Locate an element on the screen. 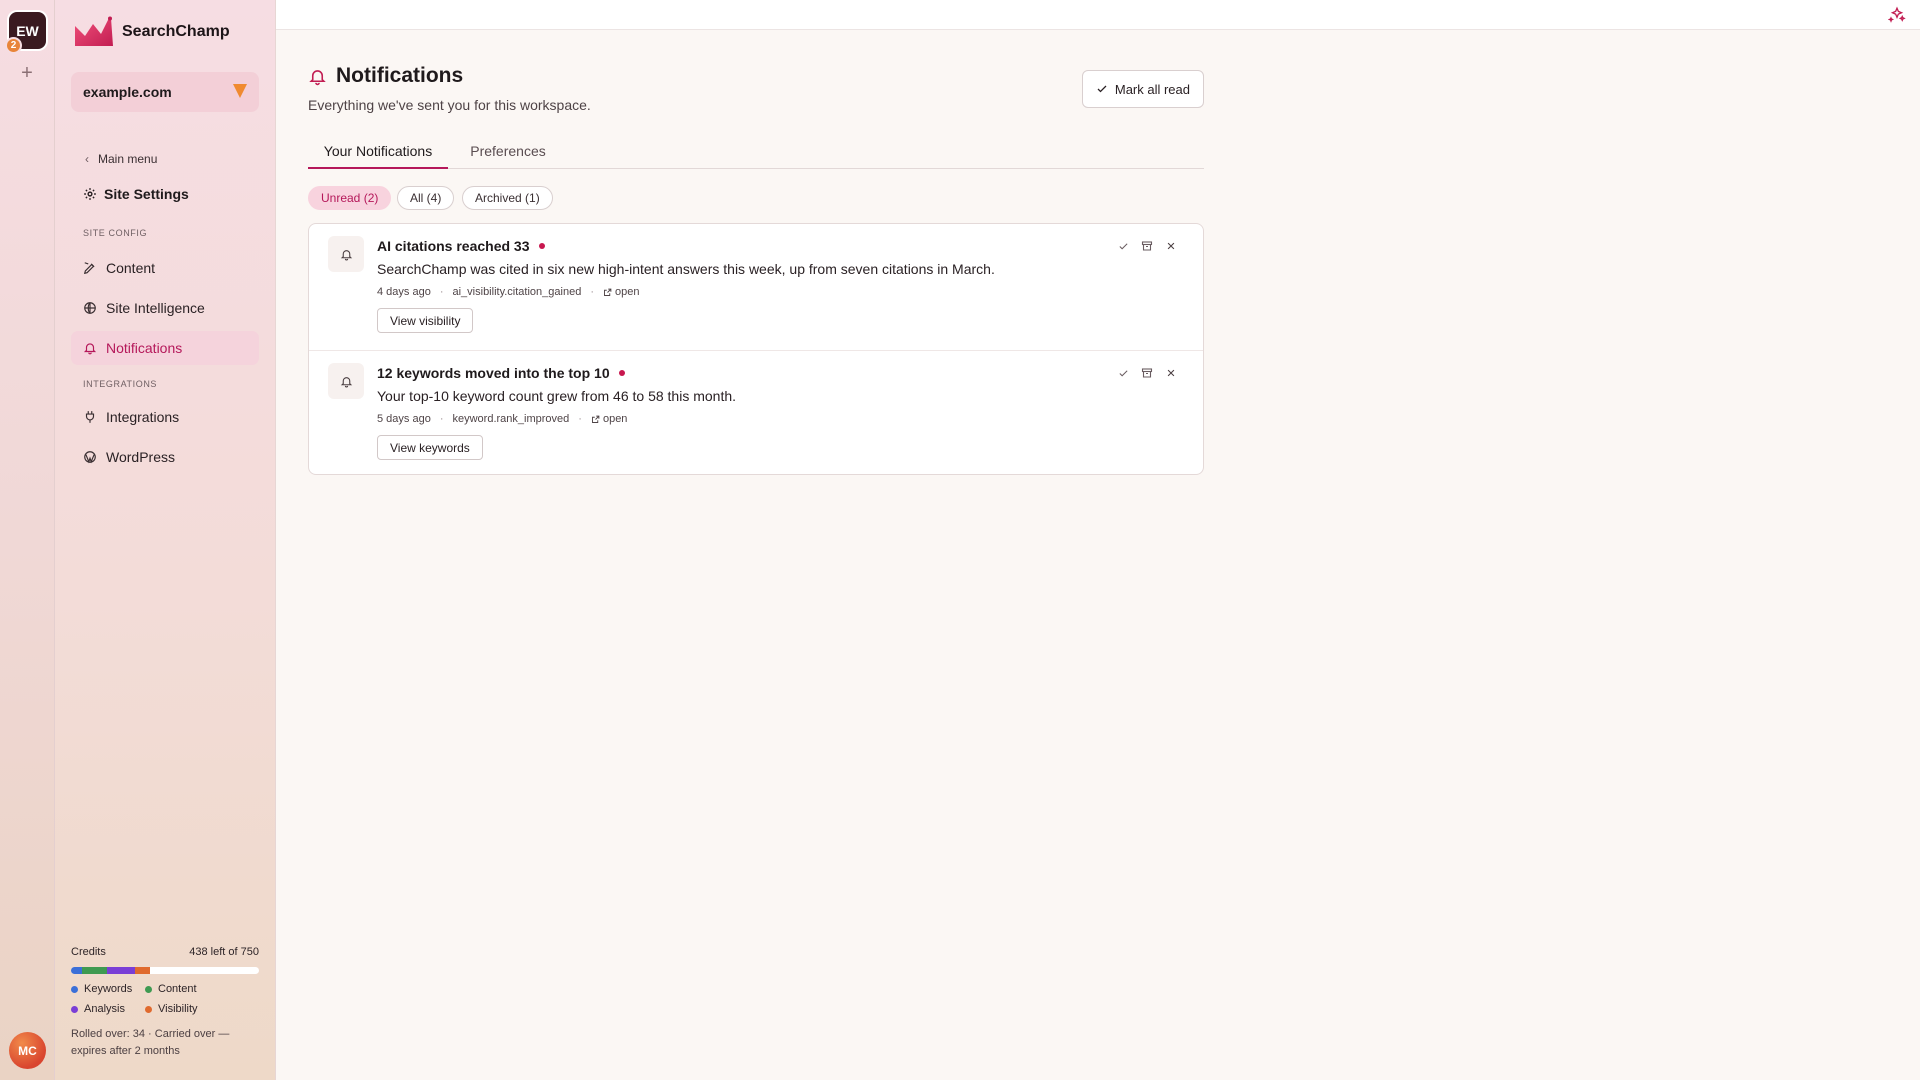 The height and width of the screenshot is (1080, 1920). credit-segment-visibility is located at coordinates (142, 970).